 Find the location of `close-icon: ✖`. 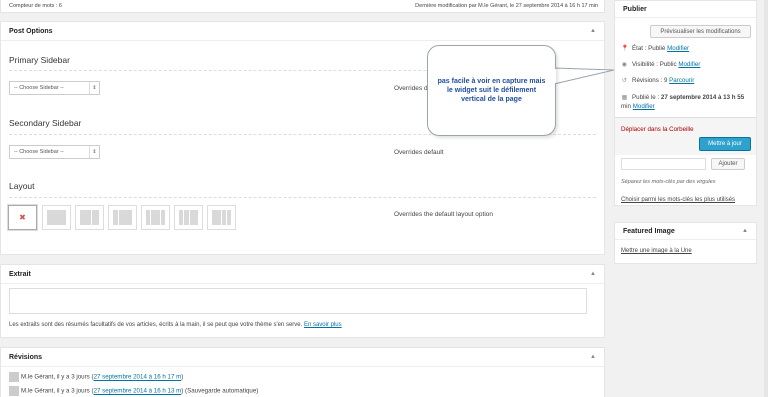

close-icon: ✖ is located at coordinates (22, 217).